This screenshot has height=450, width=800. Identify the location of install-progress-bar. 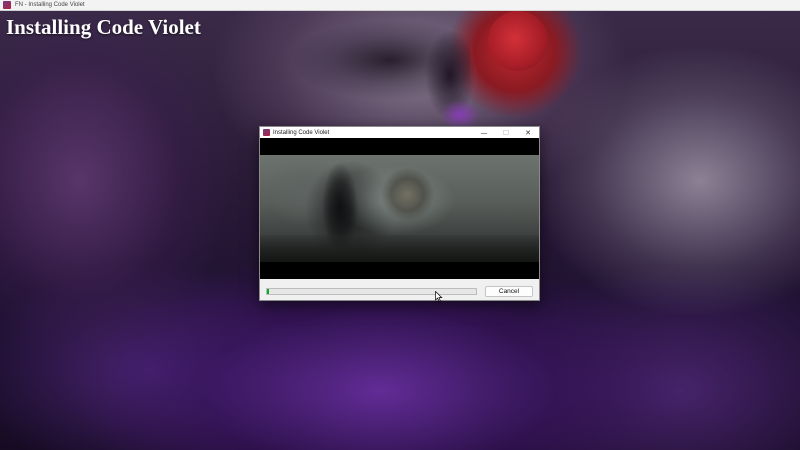
(371, 291).